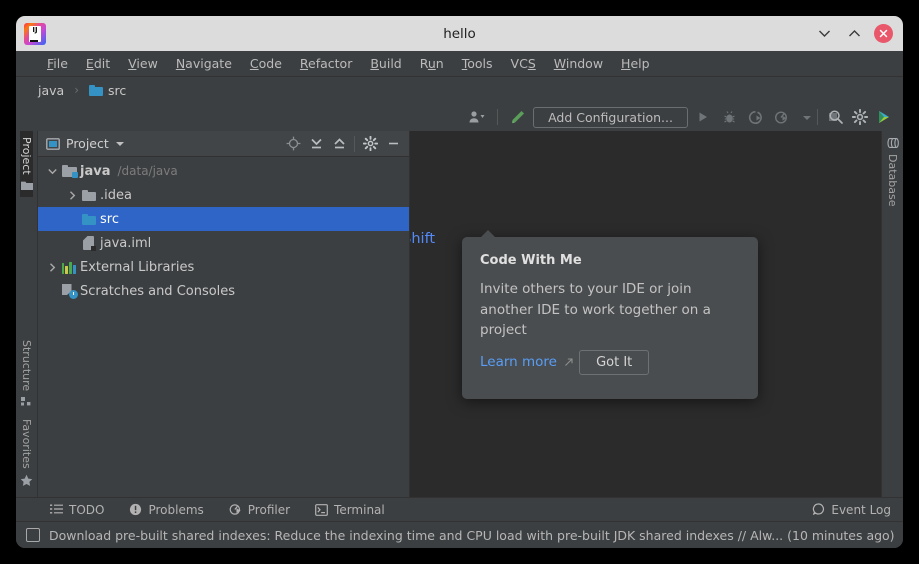 The width and height of the screenshot is (919, 564). Describe the element at coordinates (824, 34) in the screenshot. I see `minimize-button` at that location.